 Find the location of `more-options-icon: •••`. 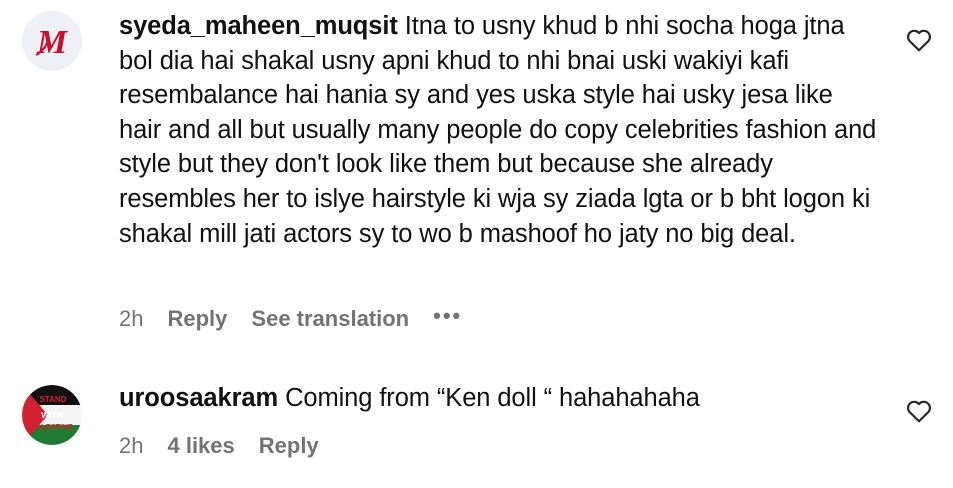

more-options-icon: ••• is located at coordinates (447, 316).